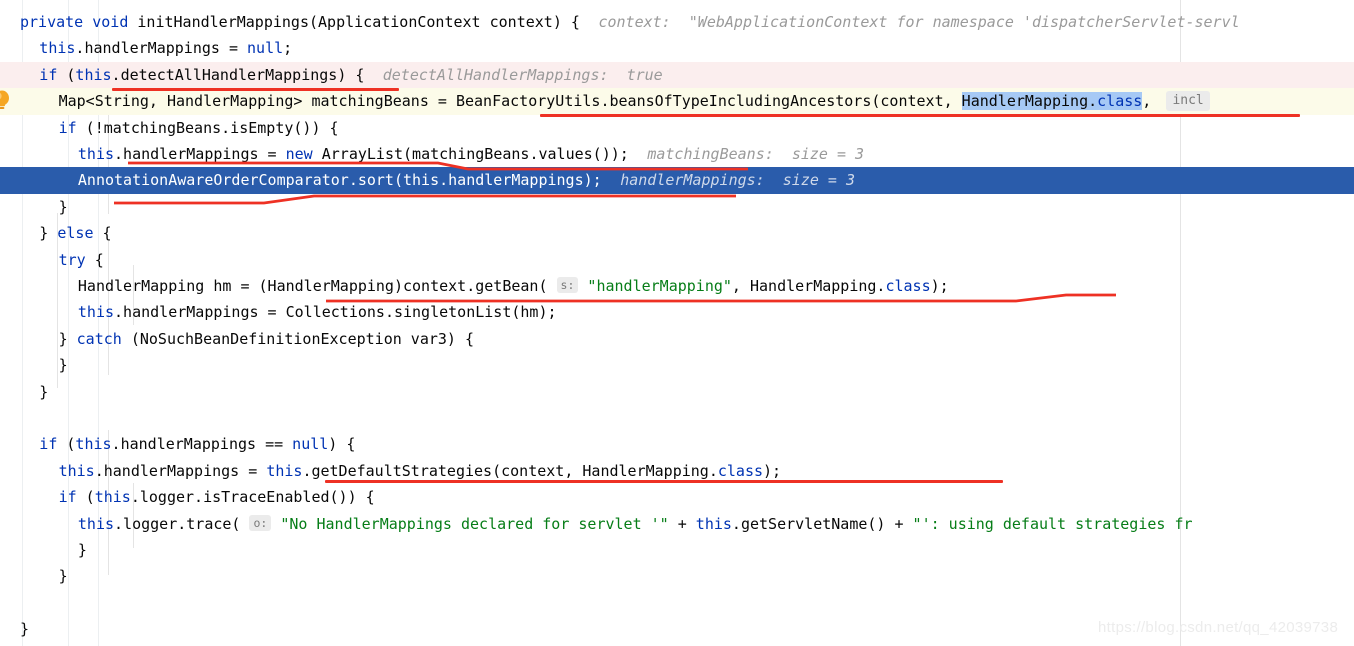 The height and width of the screenshot is (646, 1354). What do you see at coordinates (677, 48) in the screenshot?
I see `code-line: this.handlerMappings = null;` at bounding box center [677, 48].